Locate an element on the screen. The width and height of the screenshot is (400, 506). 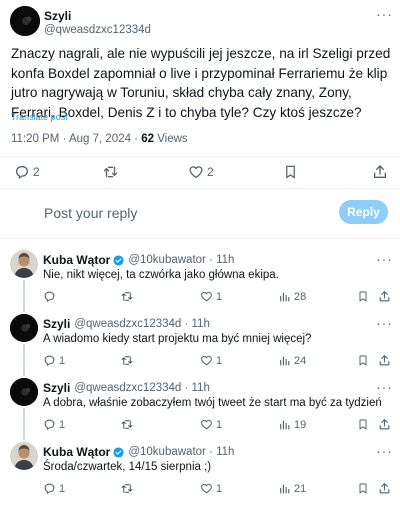
post-meta: 11:20 PM · Aug 7, 2024 · 62 Views is located at coordinates (99, 139).